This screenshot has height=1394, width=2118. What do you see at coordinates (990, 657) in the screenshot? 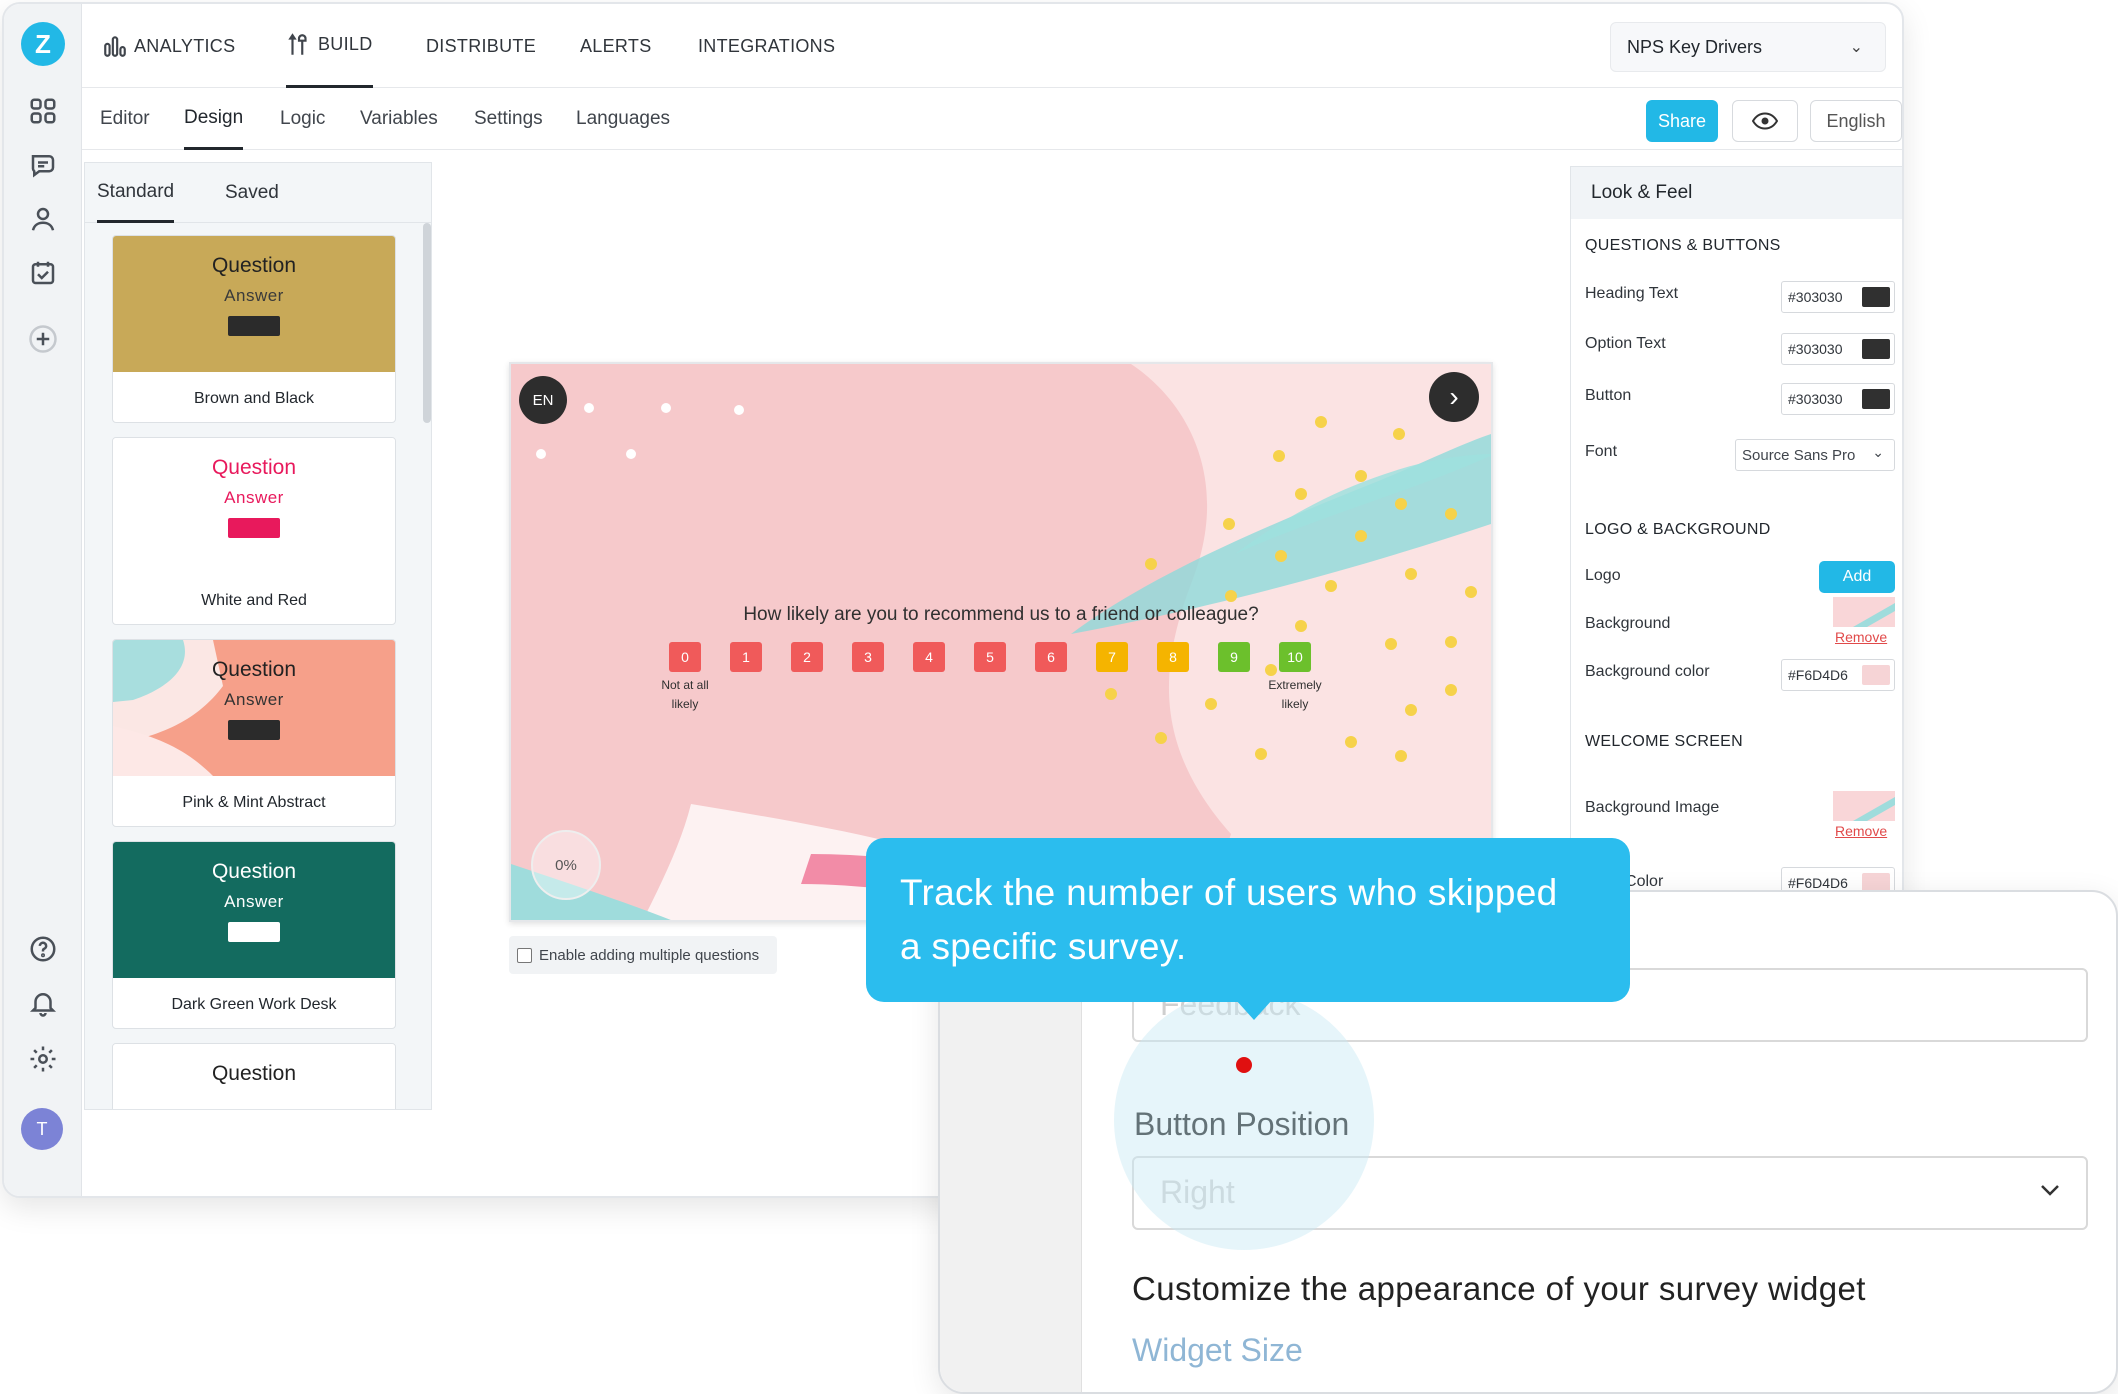
I see `nps-option: 5` at bounding box center [990, 657].